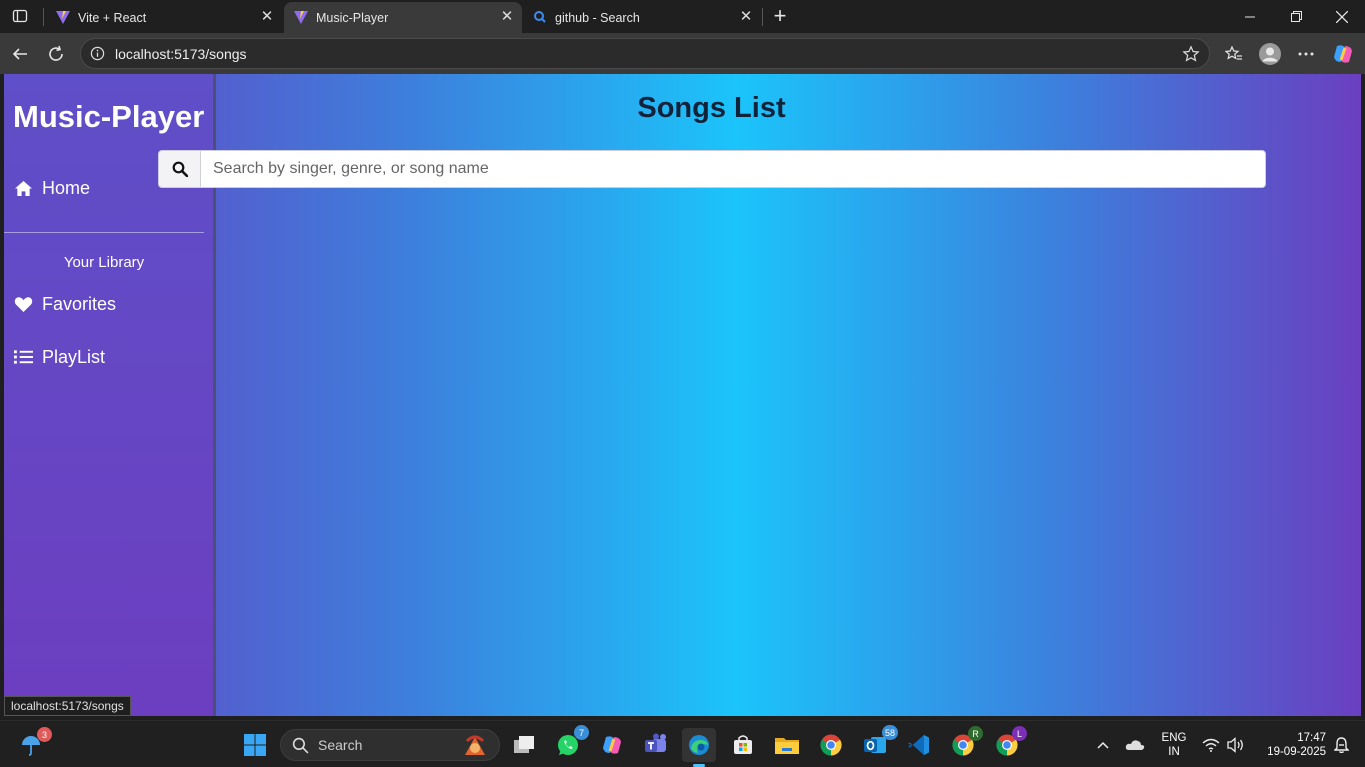 The image size is (1365, 767). What do you see at coordinates (975, 733) in the screenshot?
I see `chrome-profile-badge: R` at bounding box center [975, 733].